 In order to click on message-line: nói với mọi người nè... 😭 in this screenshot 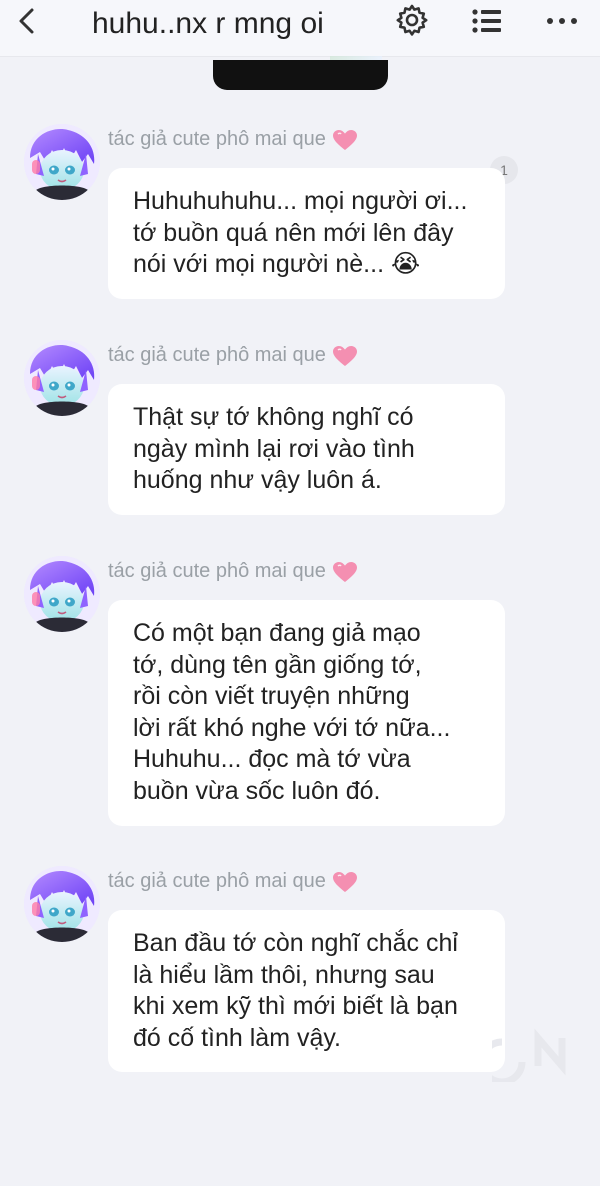, I will do `click(277, 264)`.